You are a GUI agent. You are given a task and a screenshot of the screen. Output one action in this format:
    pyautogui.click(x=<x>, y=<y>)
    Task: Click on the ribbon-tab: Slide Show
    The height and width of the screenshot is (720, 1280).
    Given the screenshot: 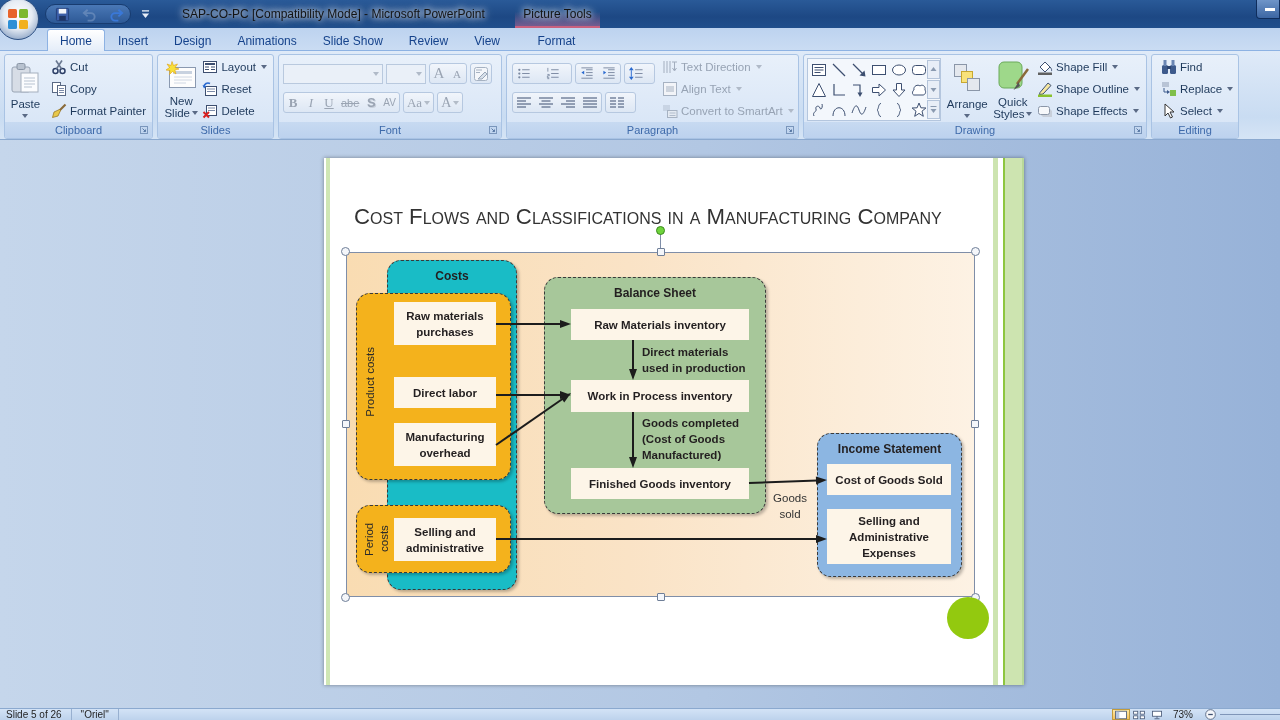 What is the action you would take?
    pyautogui.click(x=352, y=40)
    